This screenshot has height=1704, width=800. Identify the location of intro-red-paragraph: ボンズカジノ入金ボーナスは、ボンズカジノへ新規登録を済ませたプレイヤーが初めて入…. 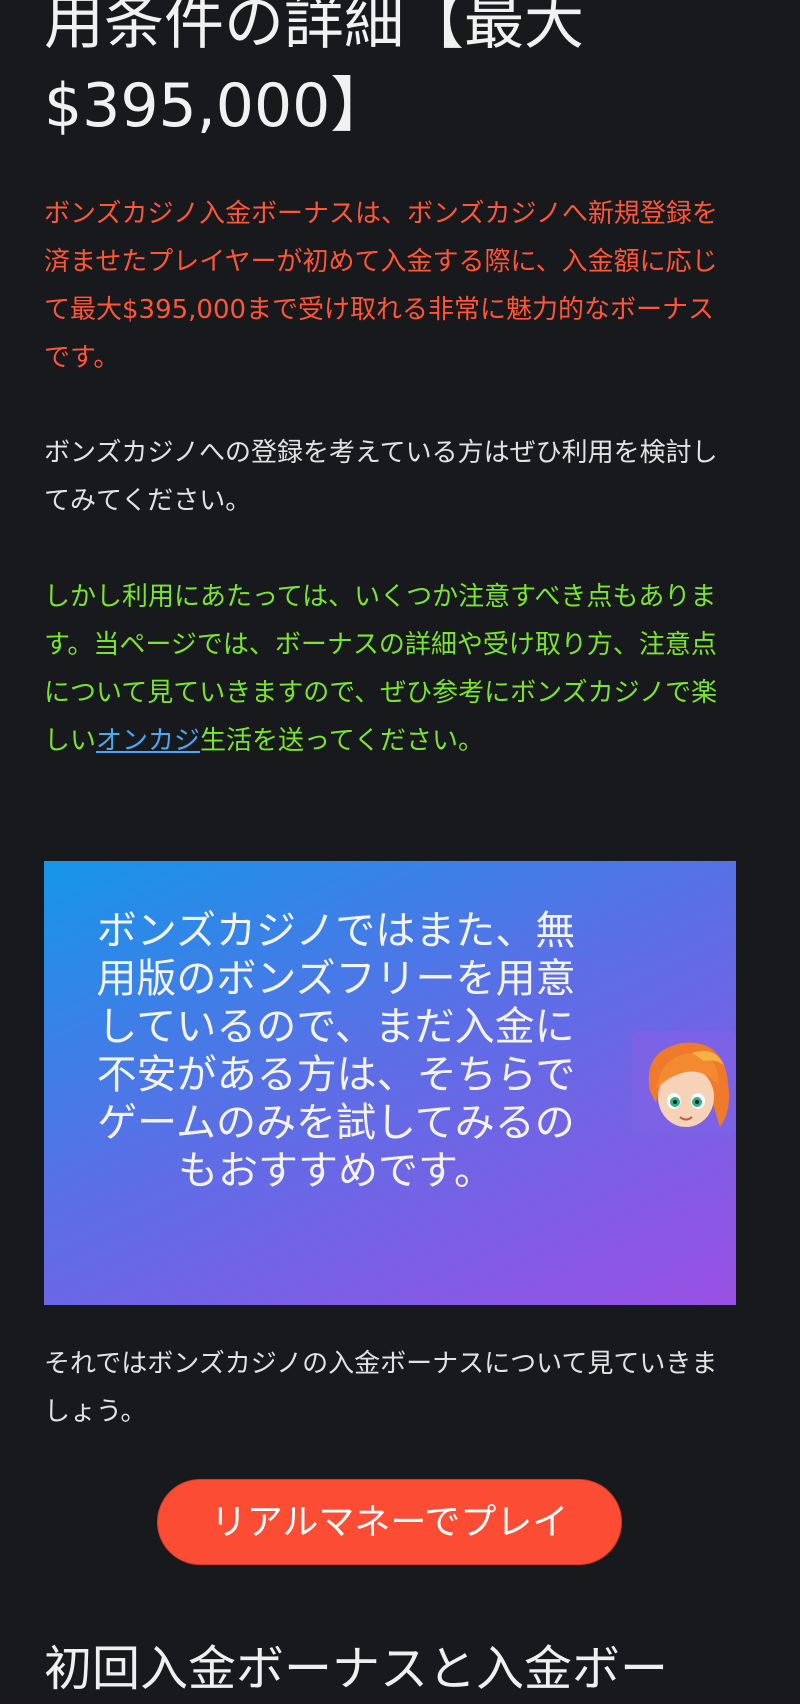
(381, 286).